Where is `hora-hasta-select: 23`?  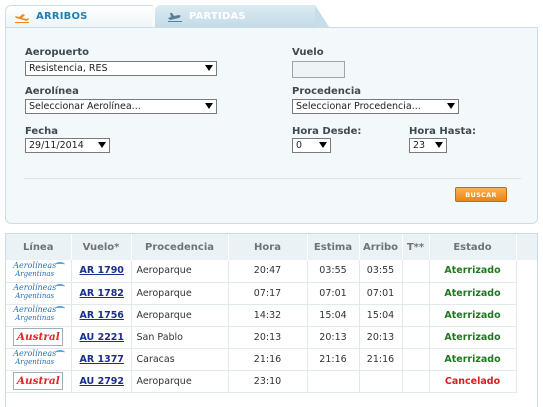
hora-hasta-select: 23 is located at coordinates (428, 145).